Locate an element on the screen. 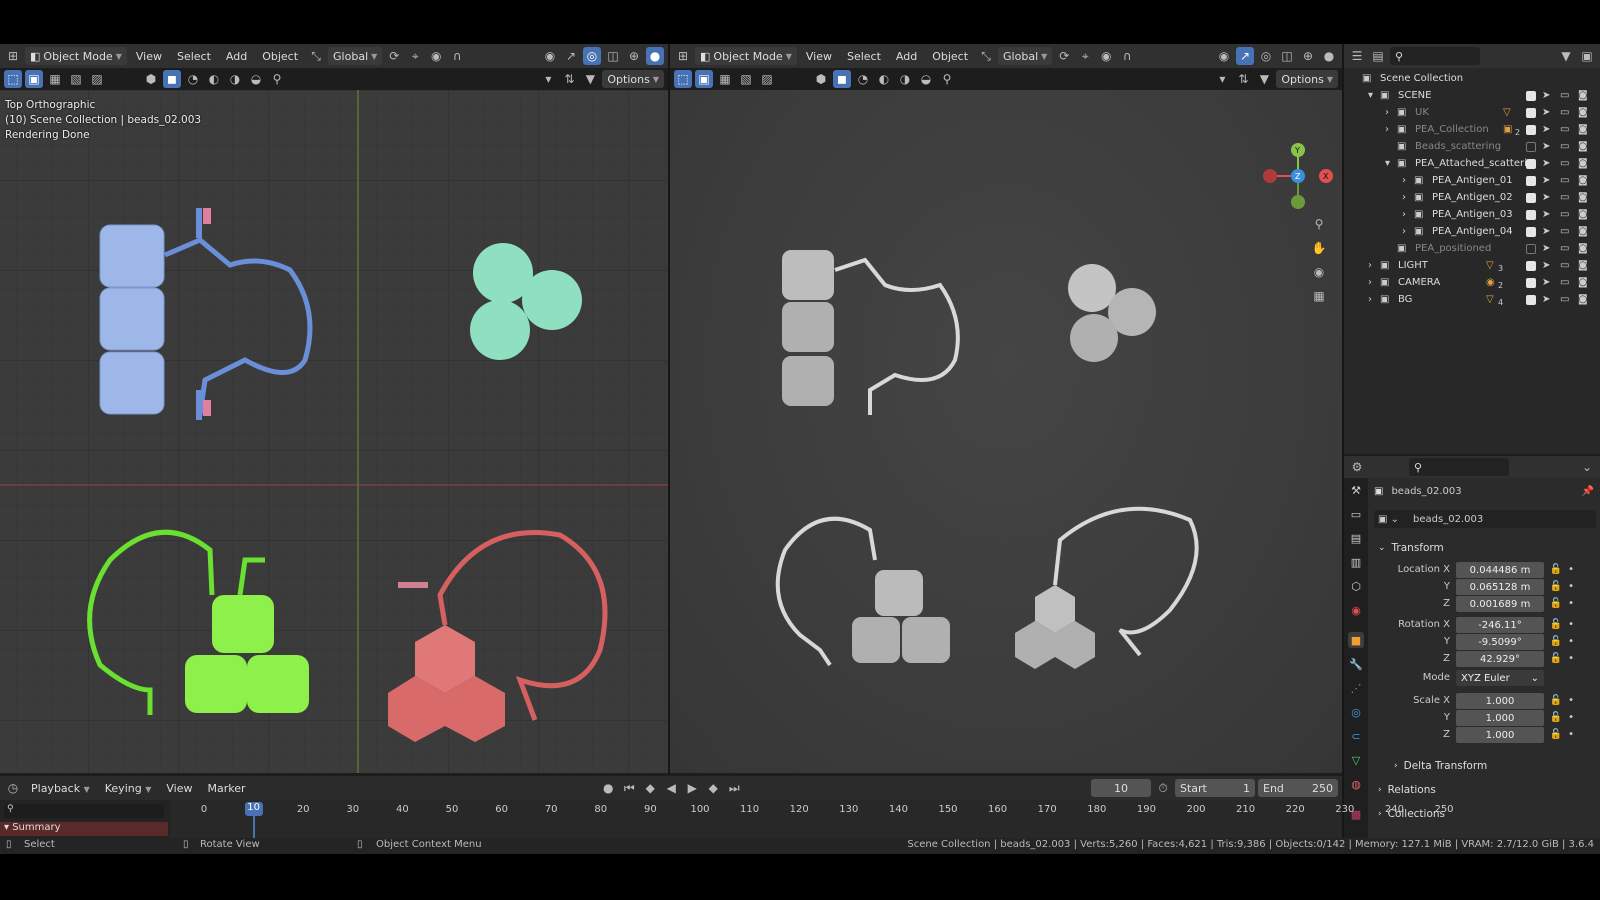 The image size is (1600, 900). select-subtract-icon: ▧ is located at coordinates (746, 79).